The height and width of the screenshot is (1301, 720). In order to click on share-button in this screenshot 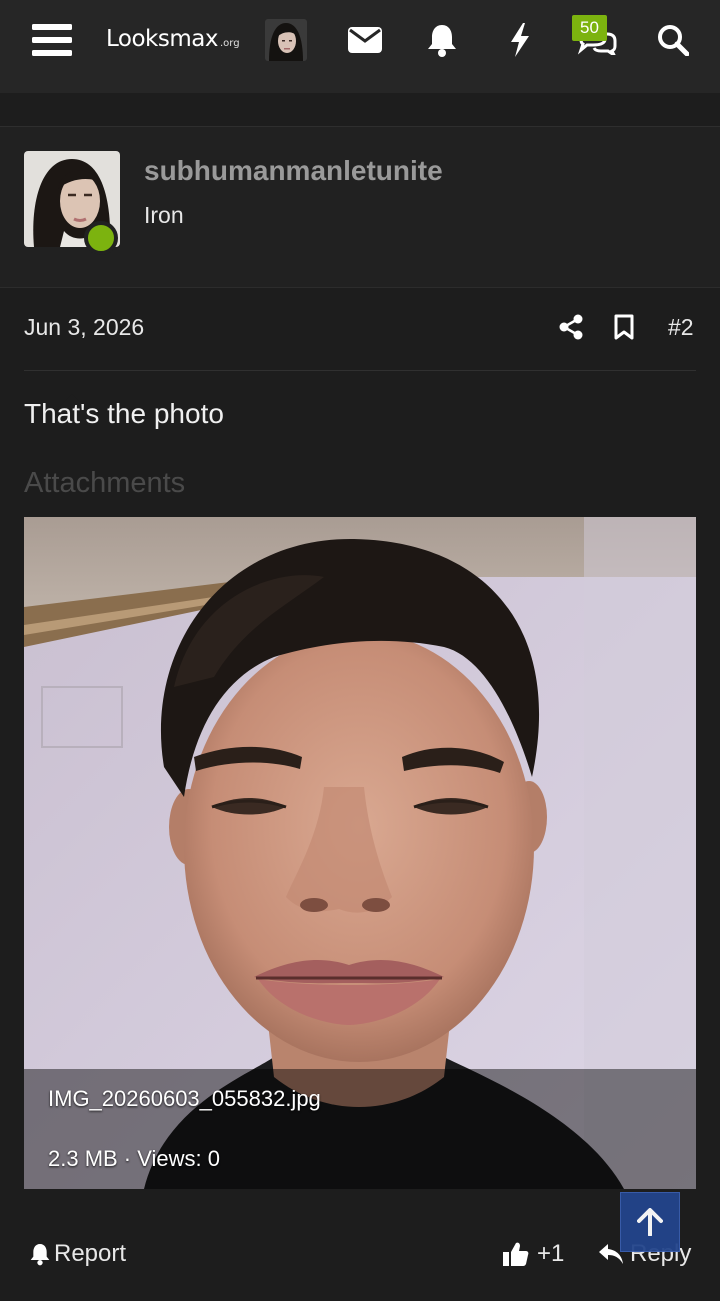, I will do `click(571, 327)`.